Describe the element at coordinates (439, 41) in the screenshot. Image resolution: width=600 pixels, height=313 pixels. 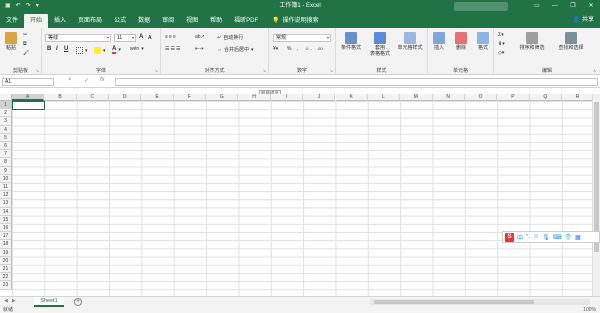
I see `insert-cells-button: 插入` at that location.